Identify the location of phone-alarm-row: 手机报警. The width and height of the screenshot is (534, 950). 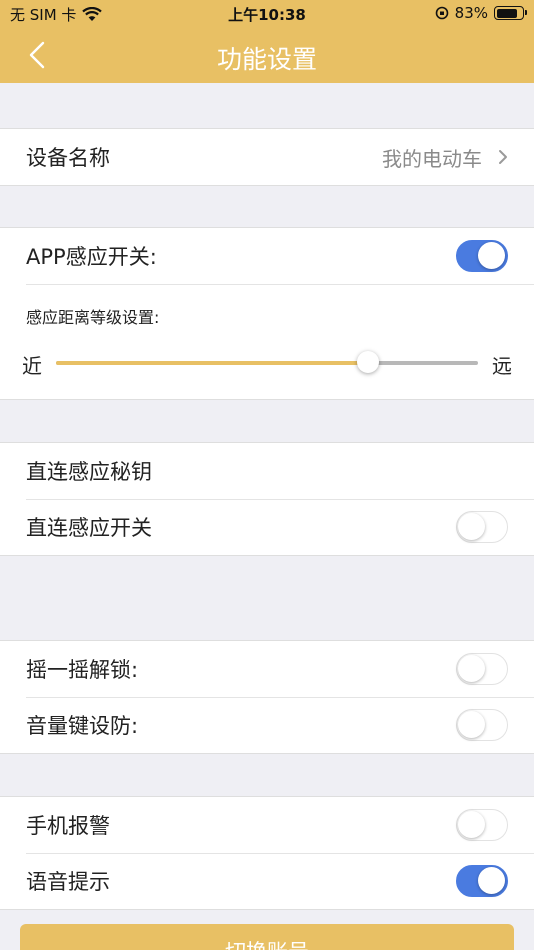
(267, 825).